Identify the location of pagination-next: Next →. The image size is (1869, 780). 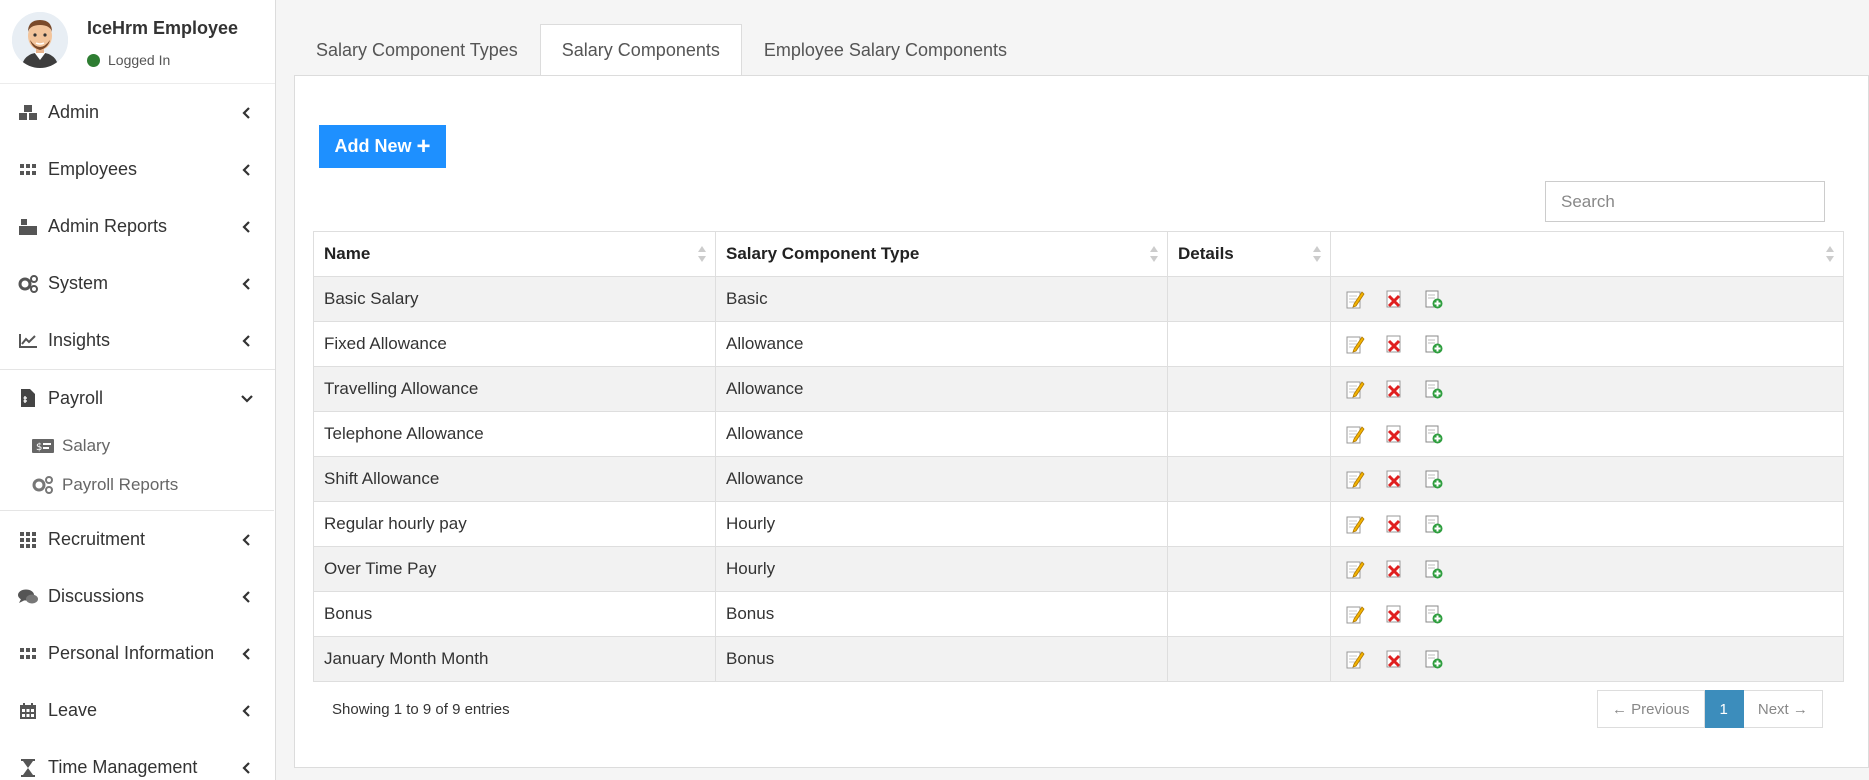
(1783, 709).